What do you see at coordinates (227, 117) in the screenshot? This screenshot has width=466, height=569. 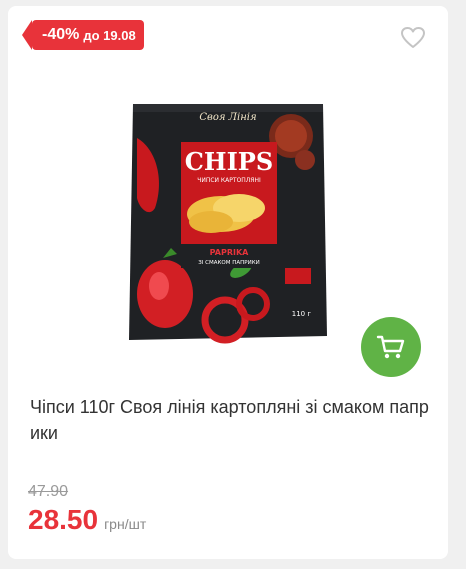 I see `bag-brand-text: Своя Лінія` at bounding box center [227, 117].